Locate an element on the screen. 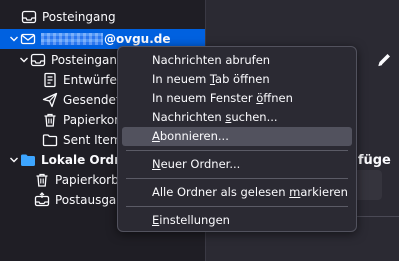  mail-account-icon is located at coordinates (28, 39).